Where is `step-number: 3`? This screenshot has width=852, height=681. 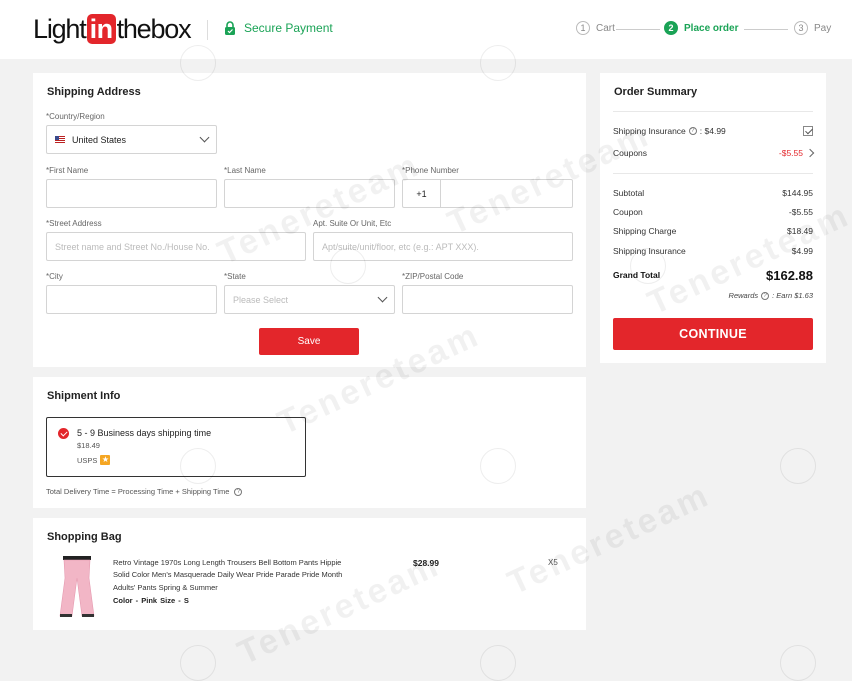 step-number: 3 is located at coordinates (801, 28).